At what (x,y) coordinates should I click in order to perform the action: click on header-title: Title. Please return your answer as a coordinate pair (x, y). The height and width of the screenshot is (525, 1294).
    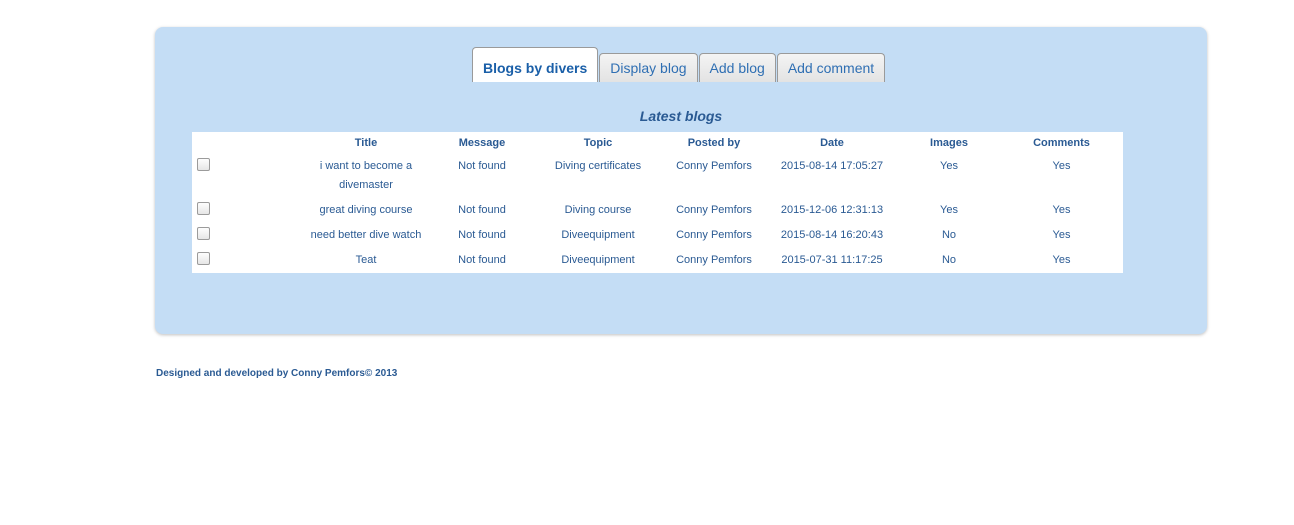
    Looking at the image, I should click on (366, 143).